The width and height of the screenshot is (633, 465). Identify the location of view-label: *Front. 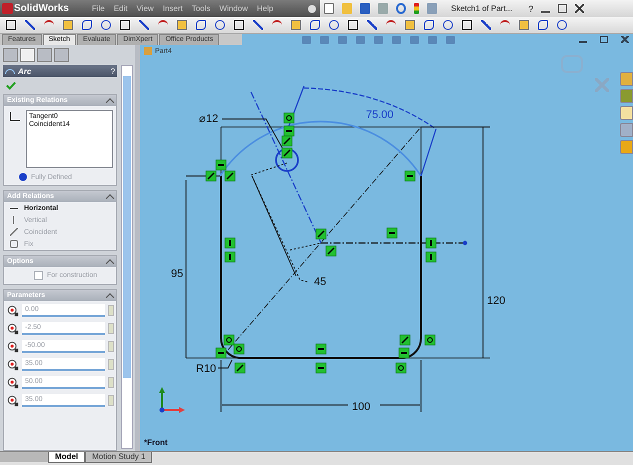
(156, 442).